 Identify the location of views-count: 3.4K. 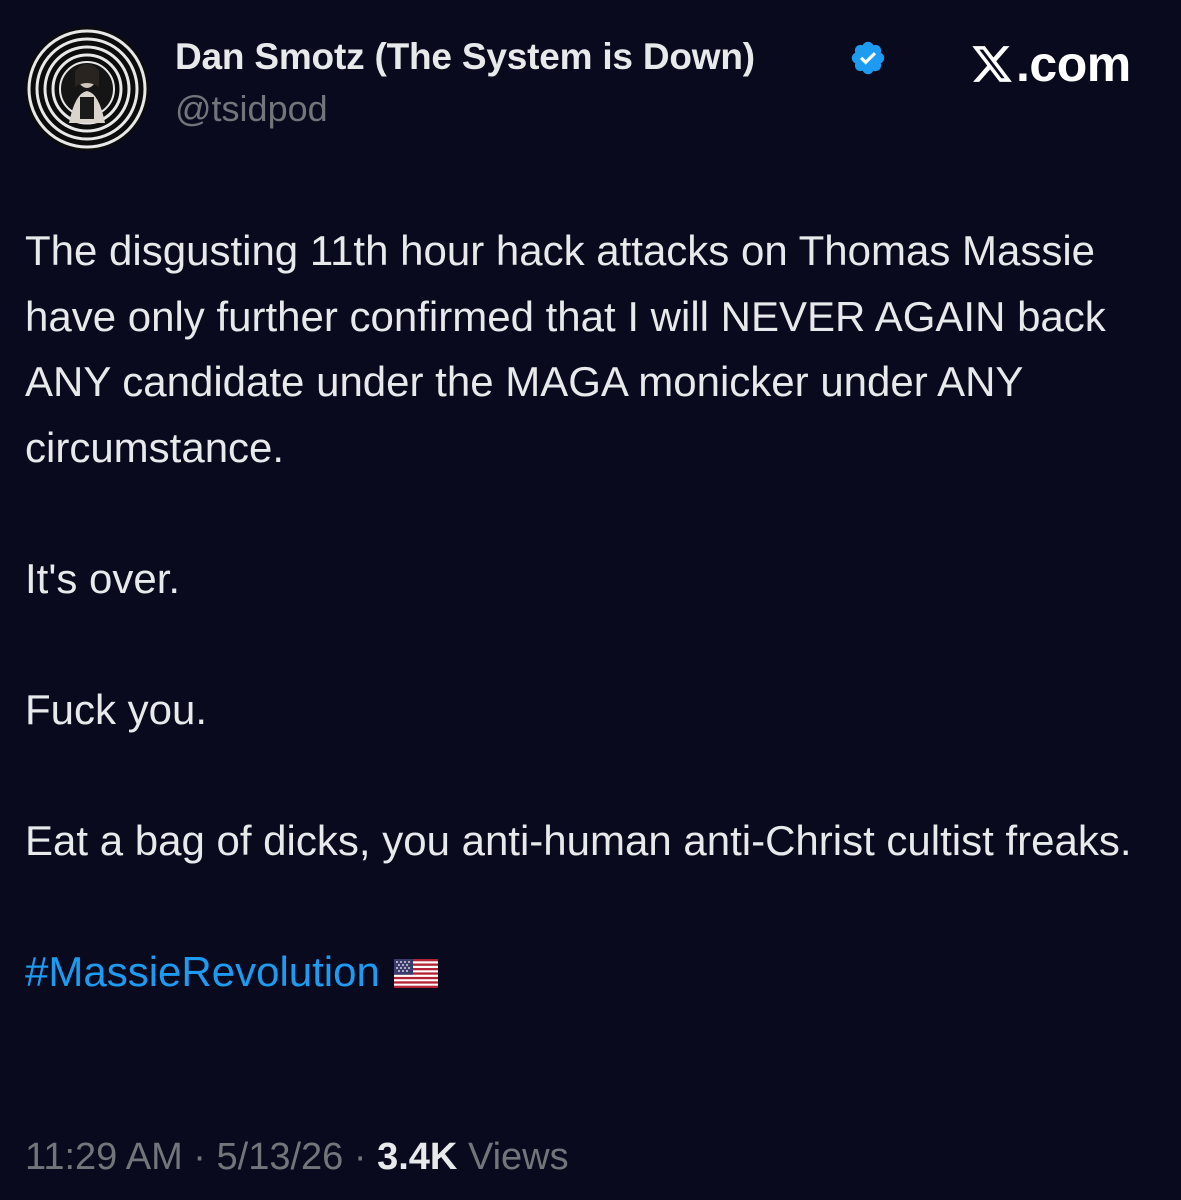
(417, 1157).